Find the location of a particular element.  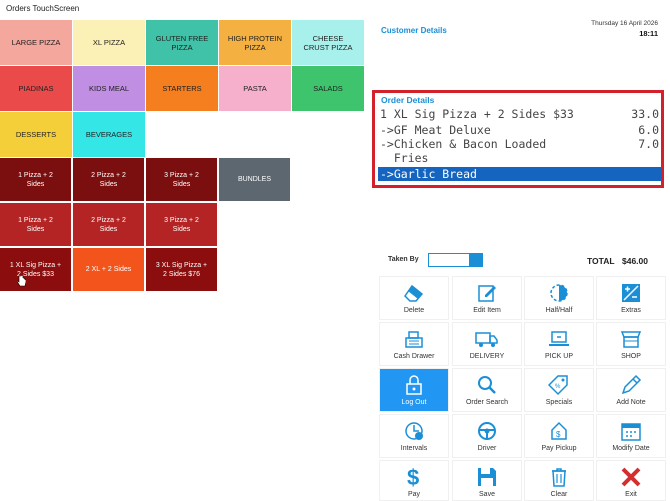

product-button-4: BUNDLES is located at coordinates (254, 179).